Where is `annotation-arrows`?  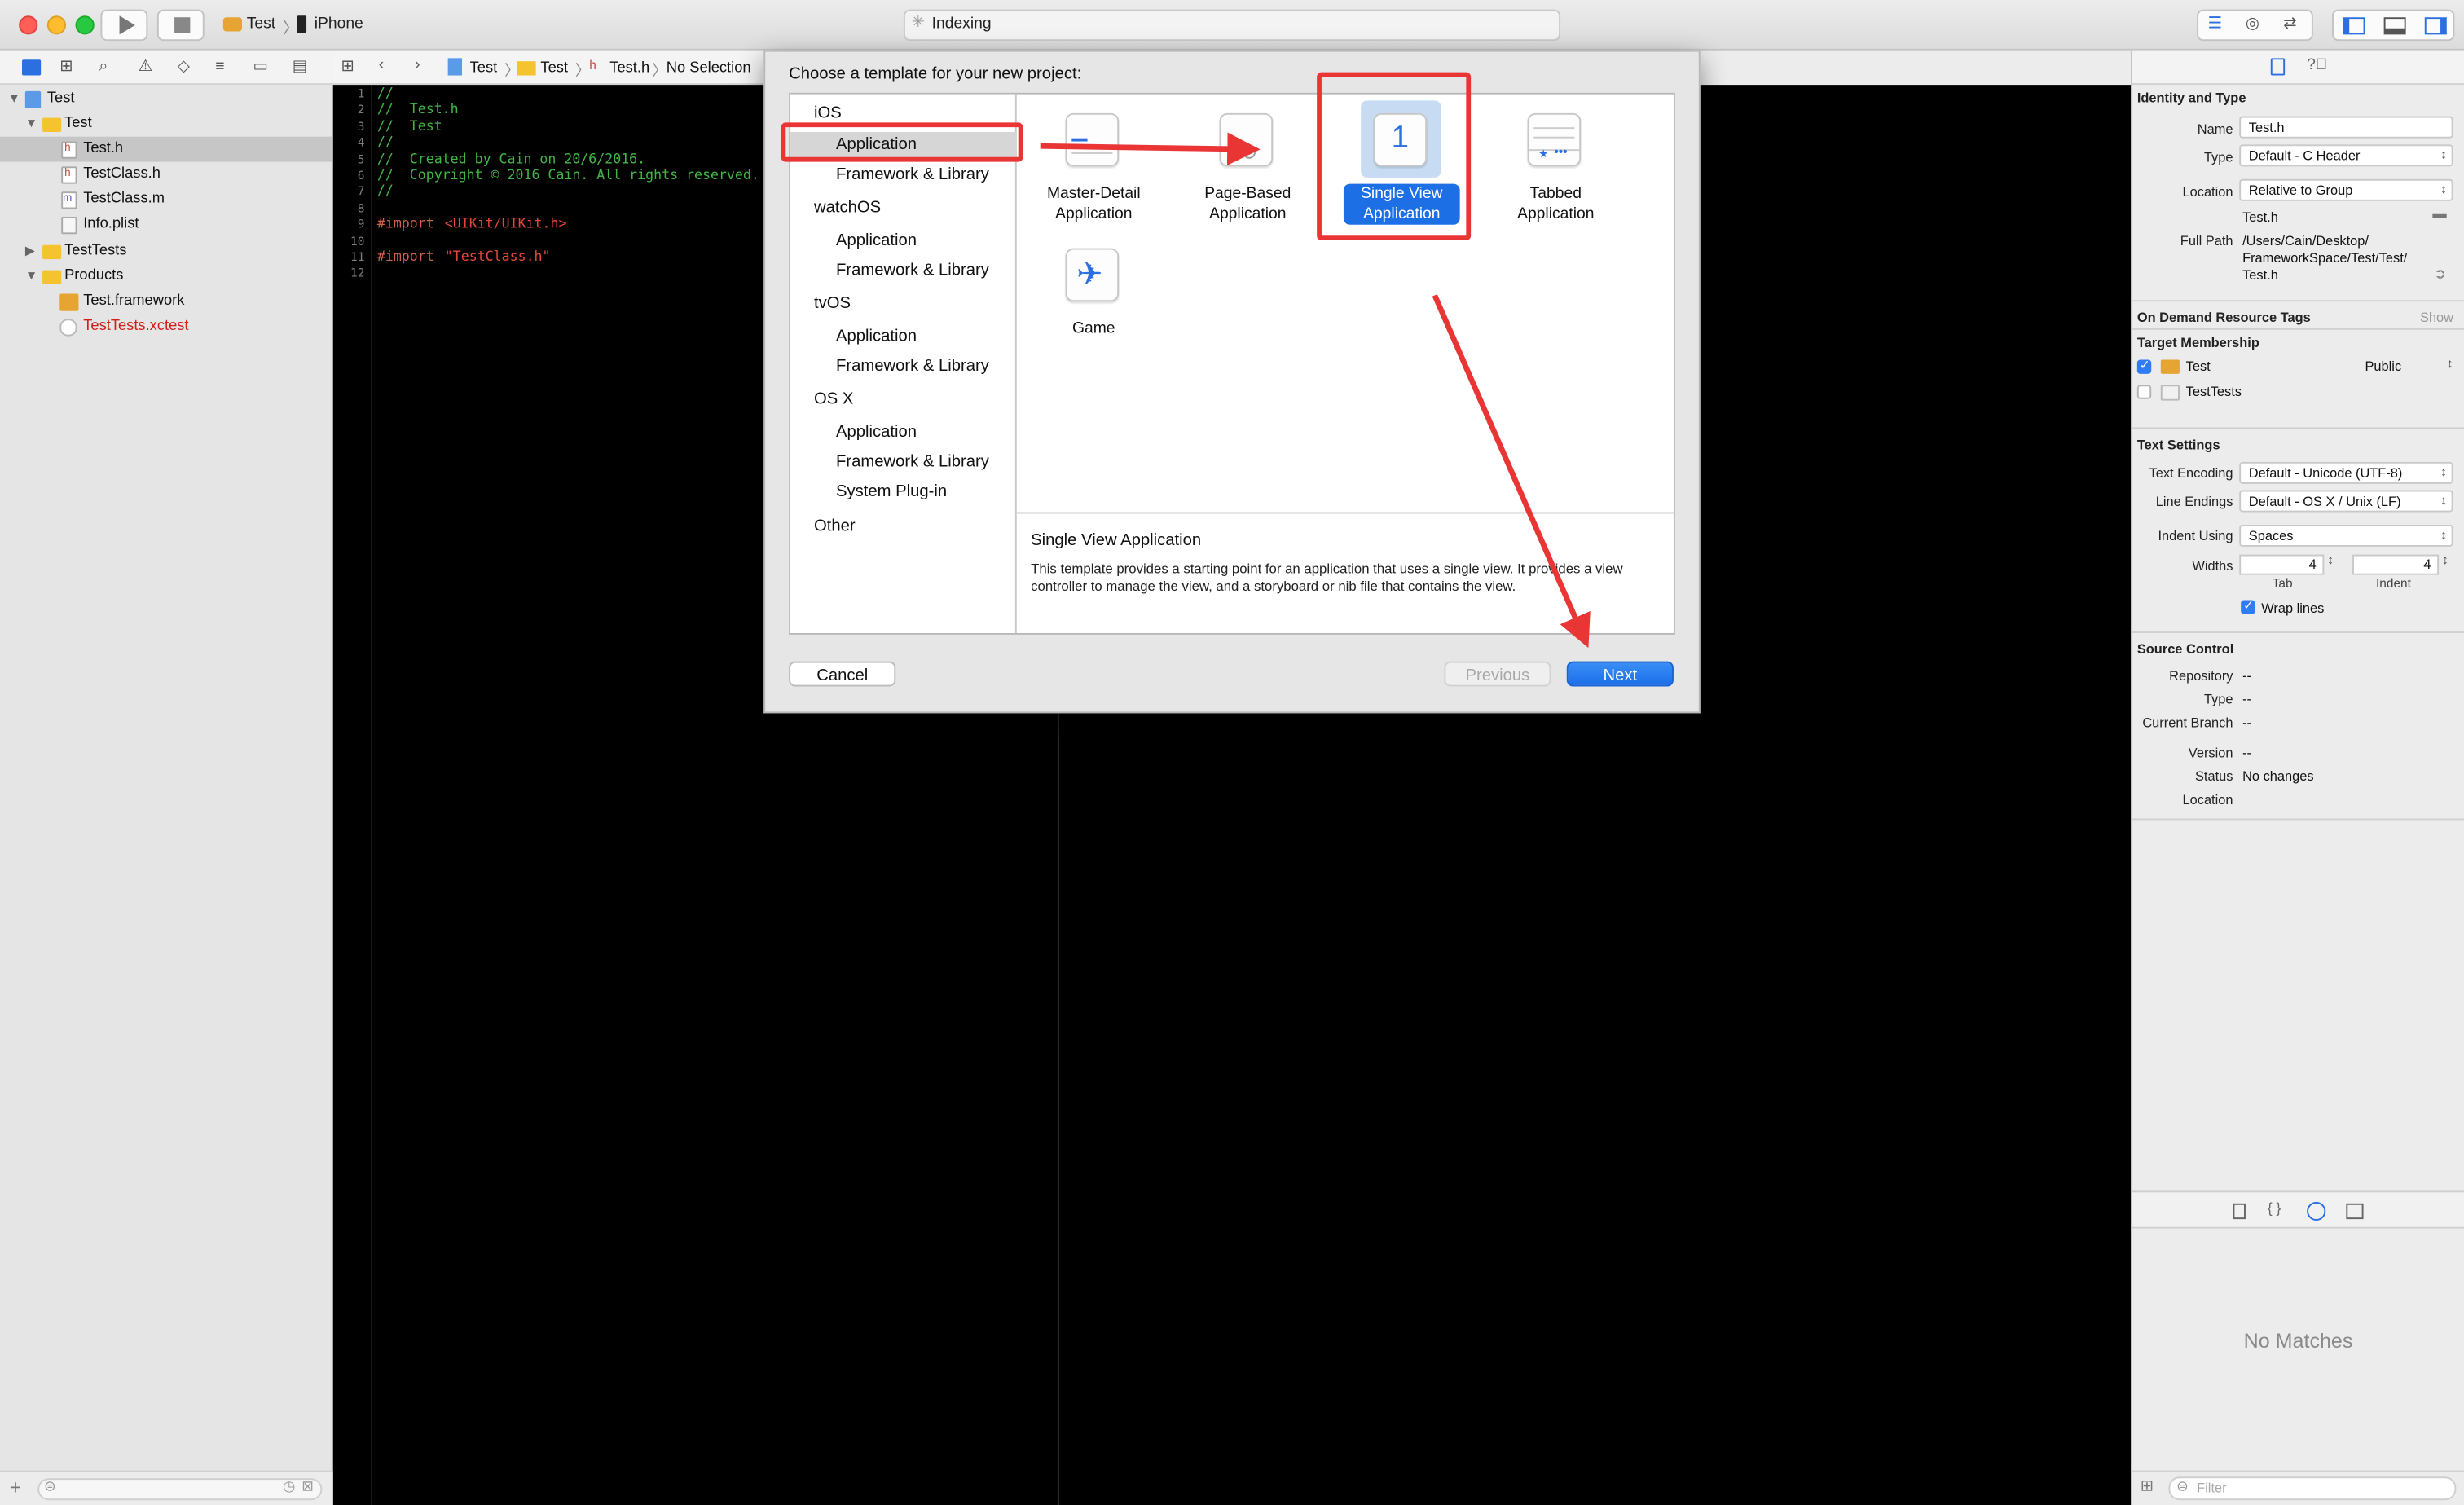
annotation-arrows is located at coordinates (1315, 390).